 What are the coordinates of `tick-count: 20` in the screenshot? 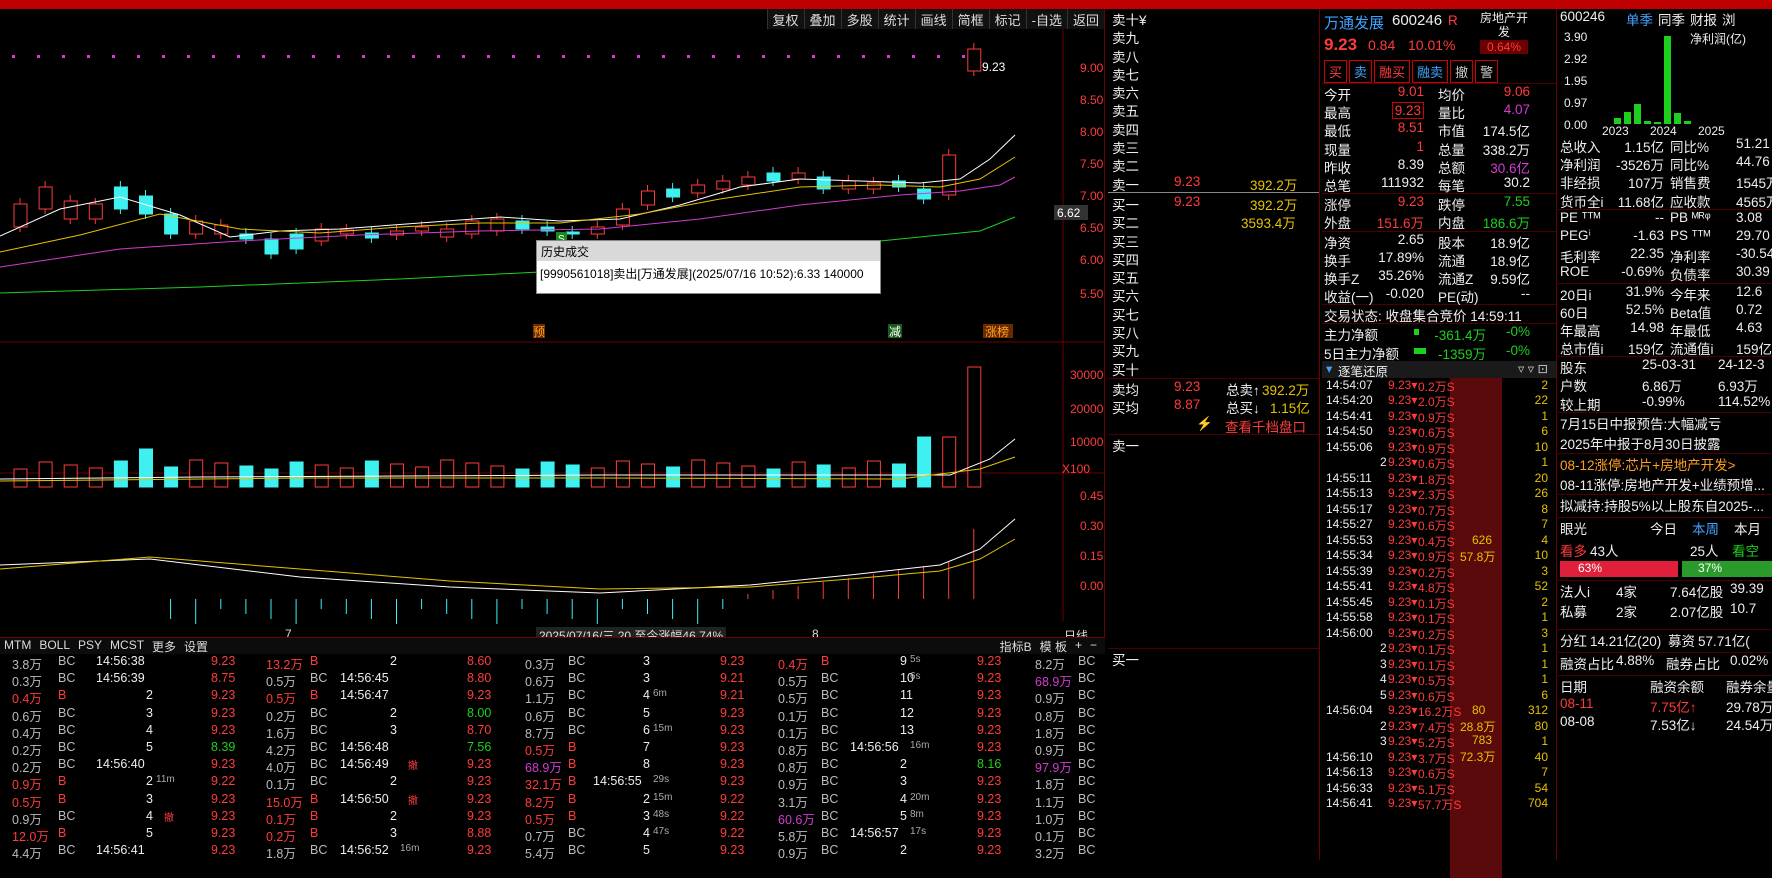 It's located at (1541, 477).